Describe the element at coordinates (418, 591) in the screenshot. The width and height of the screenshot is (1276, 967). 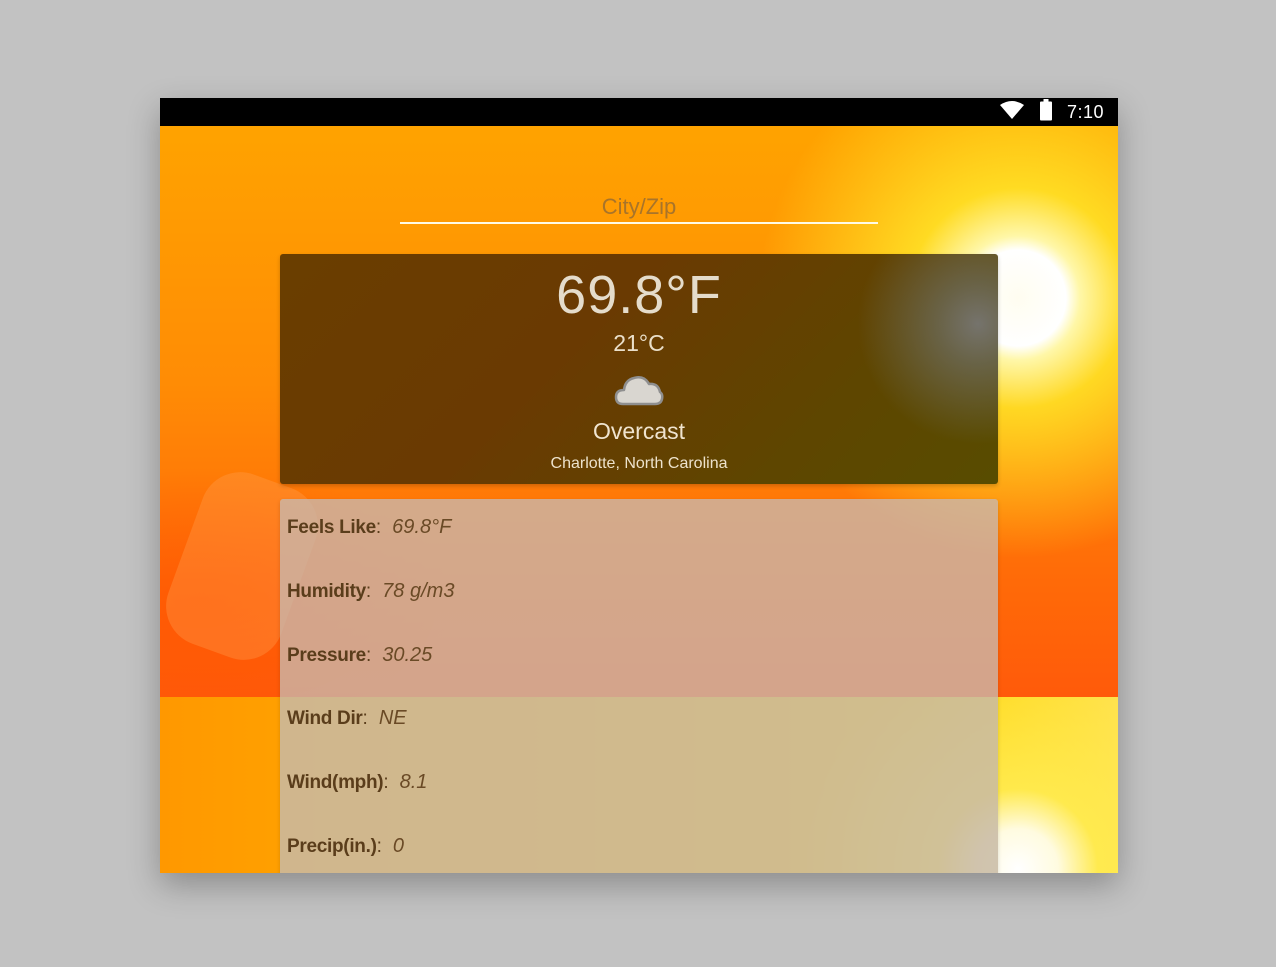
I see `detail-value: 78 g/m3` at that location.